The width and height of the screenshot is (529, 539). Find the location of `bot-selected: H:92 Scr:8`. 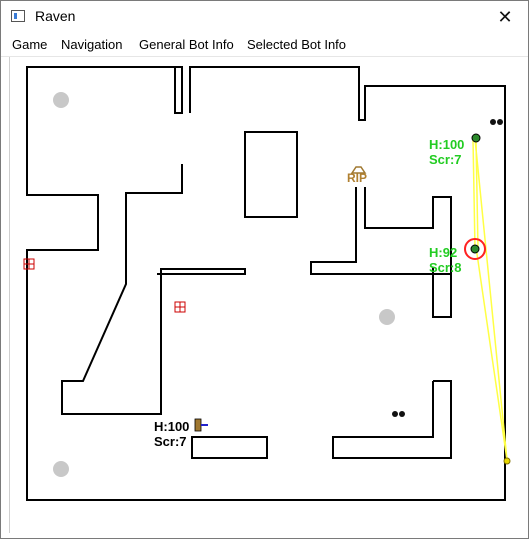

bot-selected: H:92 Scr:8 is located at coordinates (457, 256).